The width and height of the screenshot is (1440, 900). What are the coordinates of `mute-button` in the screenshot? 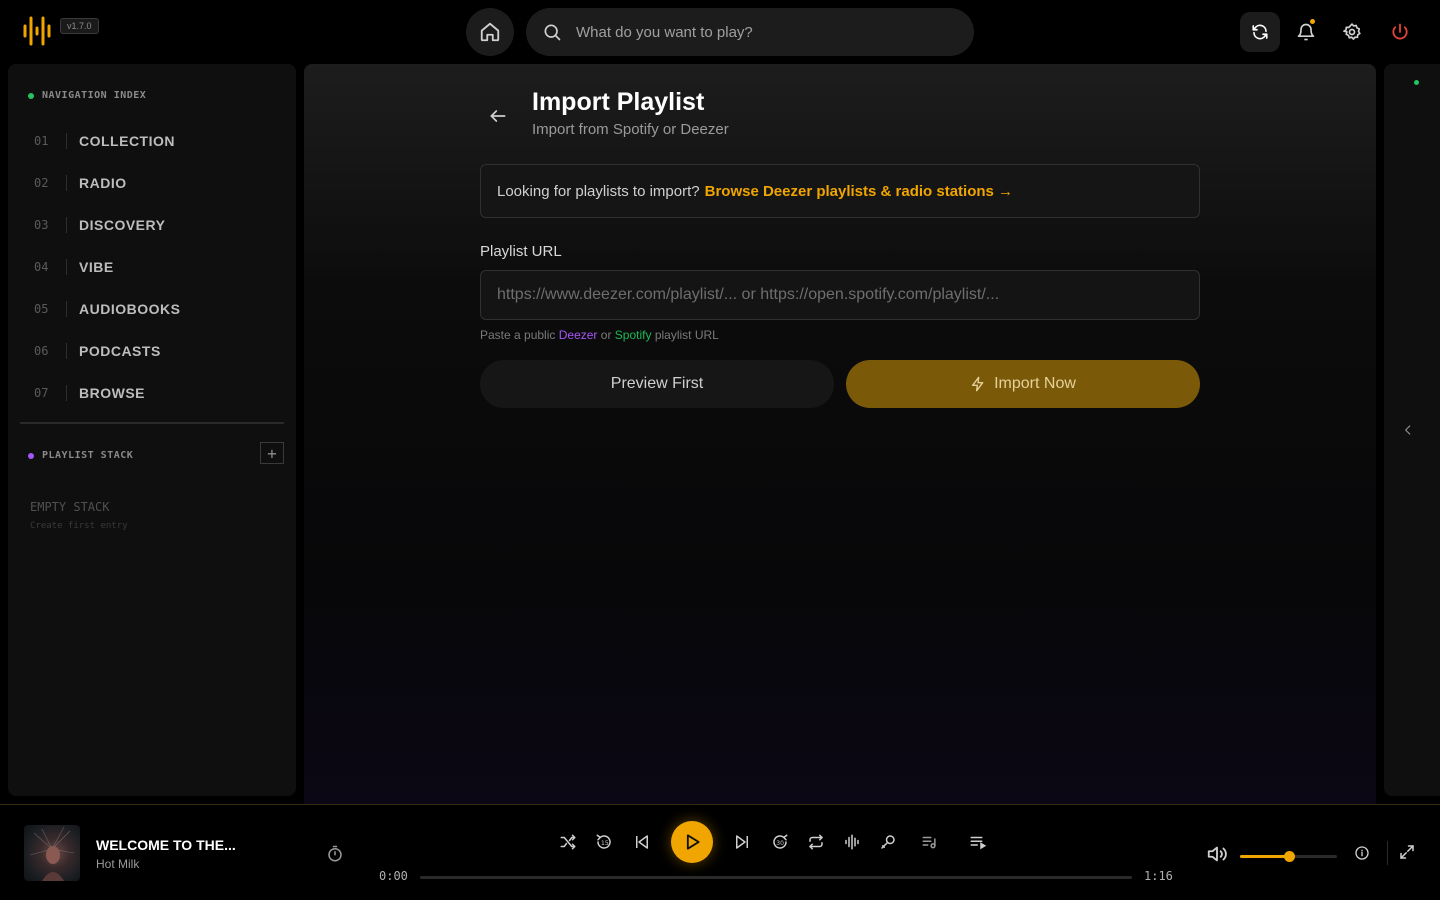 It's located at (1217, 856).